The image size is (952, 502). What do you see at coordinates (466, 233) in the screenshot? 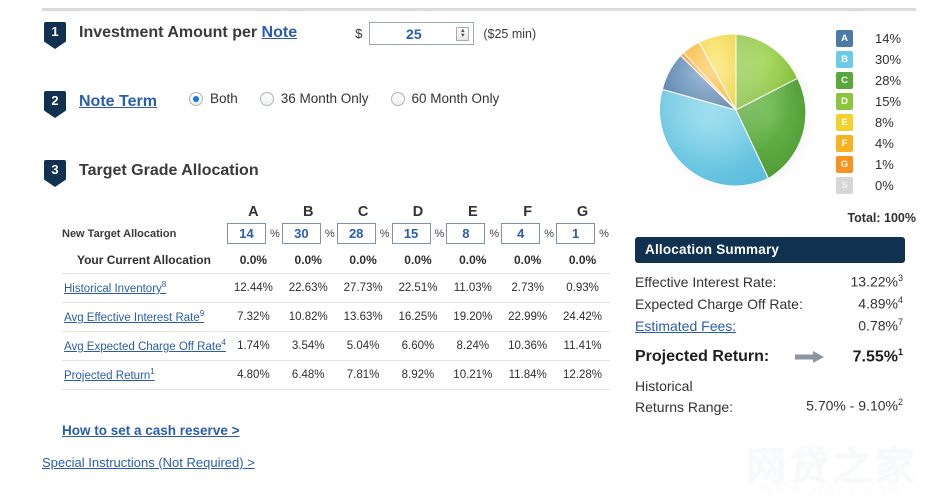
I see `target-input-e: 8` at bounding box center [466, 233].